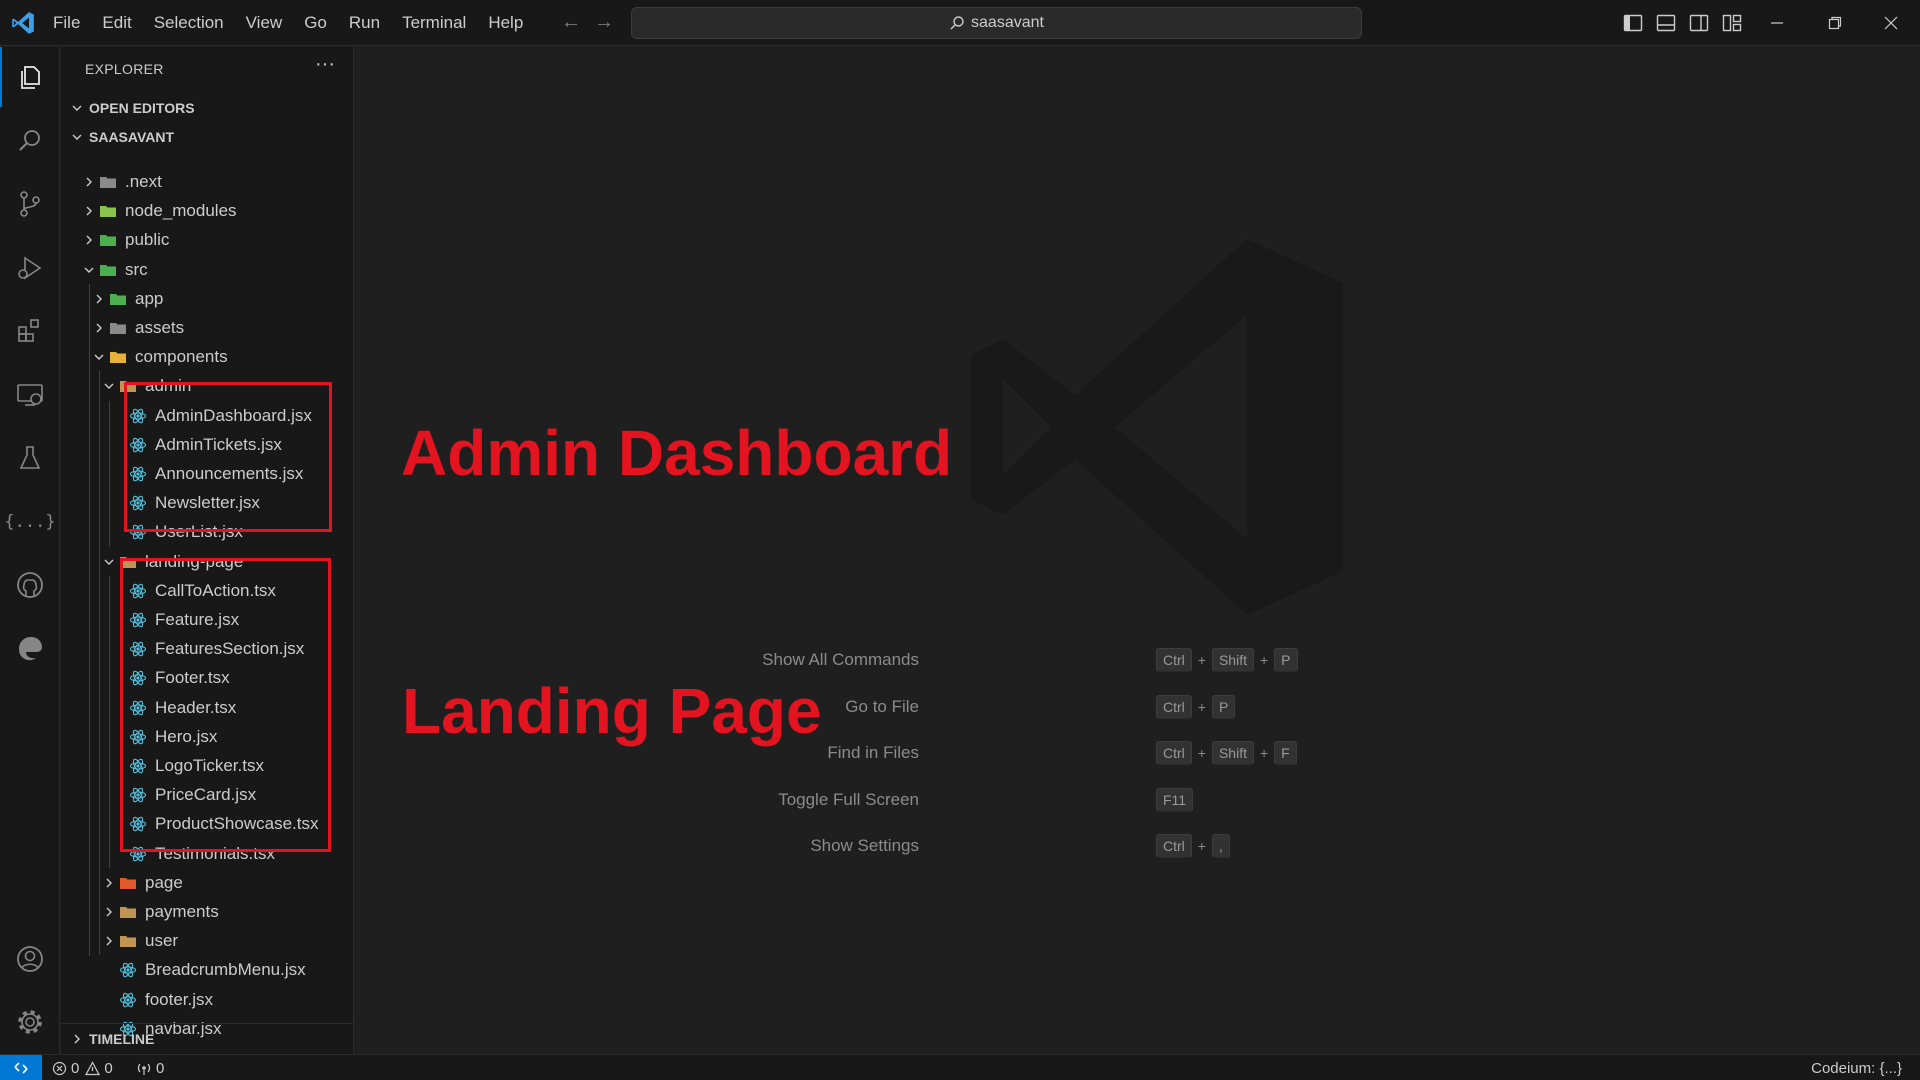 Image resolution: width=1920 pixels, height=1080 pixels. Describe the element at coordinates (1137, 847) in the screenshot. I see `shortcut-row: Show Settings Ctrl +,` at that location.